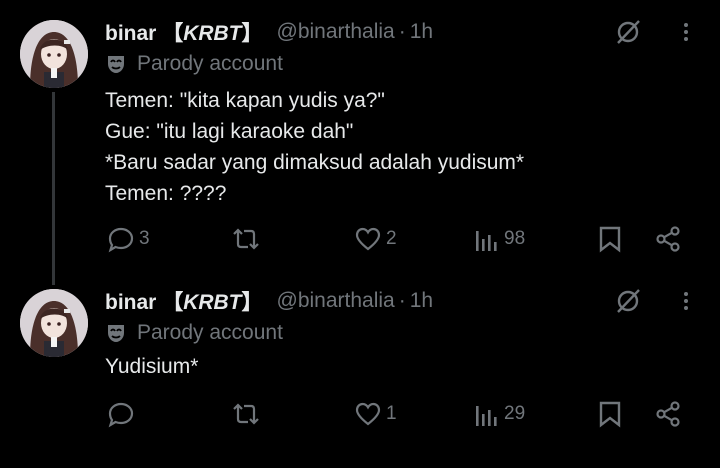  Describe the element at coordinates (515, 413) in the screenshot. I see `views-count: 29` at that location.